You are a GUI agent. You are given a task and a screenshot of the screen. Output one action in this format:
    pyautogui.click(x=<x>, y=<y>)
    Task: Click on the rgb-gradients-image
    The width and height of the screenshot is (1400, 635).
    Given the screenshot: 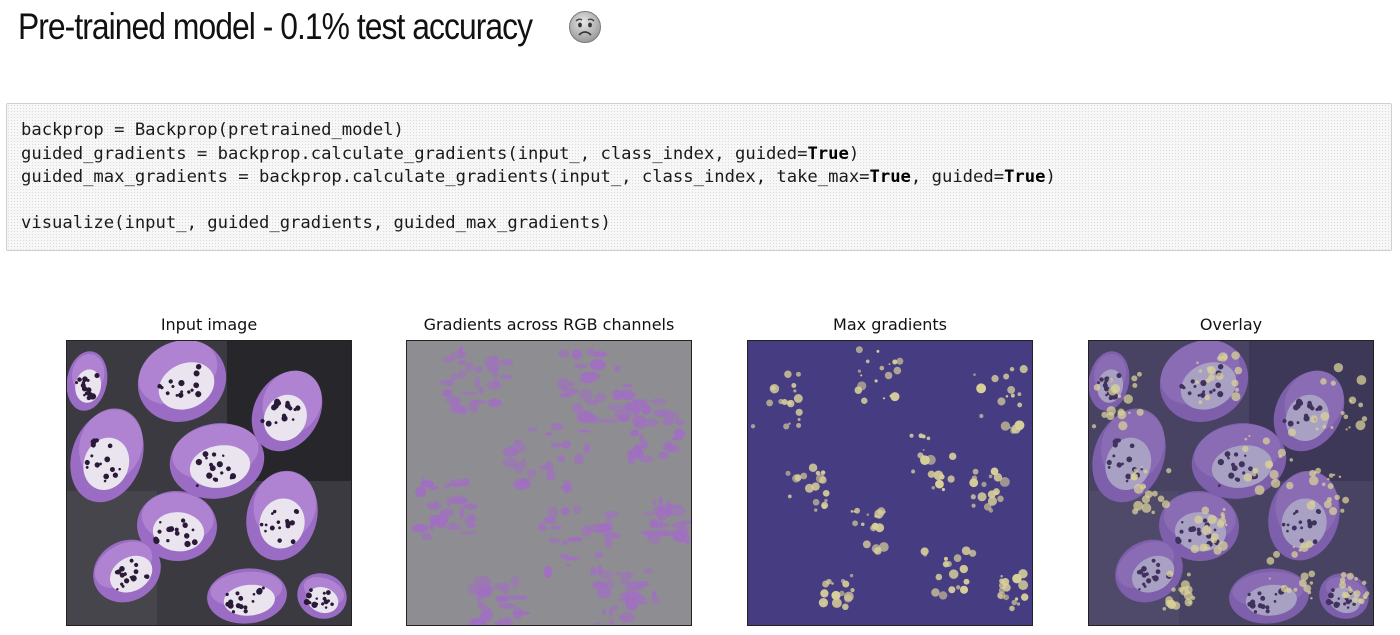 What is the action you would take?
    pyautogui.click(x=549, y=483)
    